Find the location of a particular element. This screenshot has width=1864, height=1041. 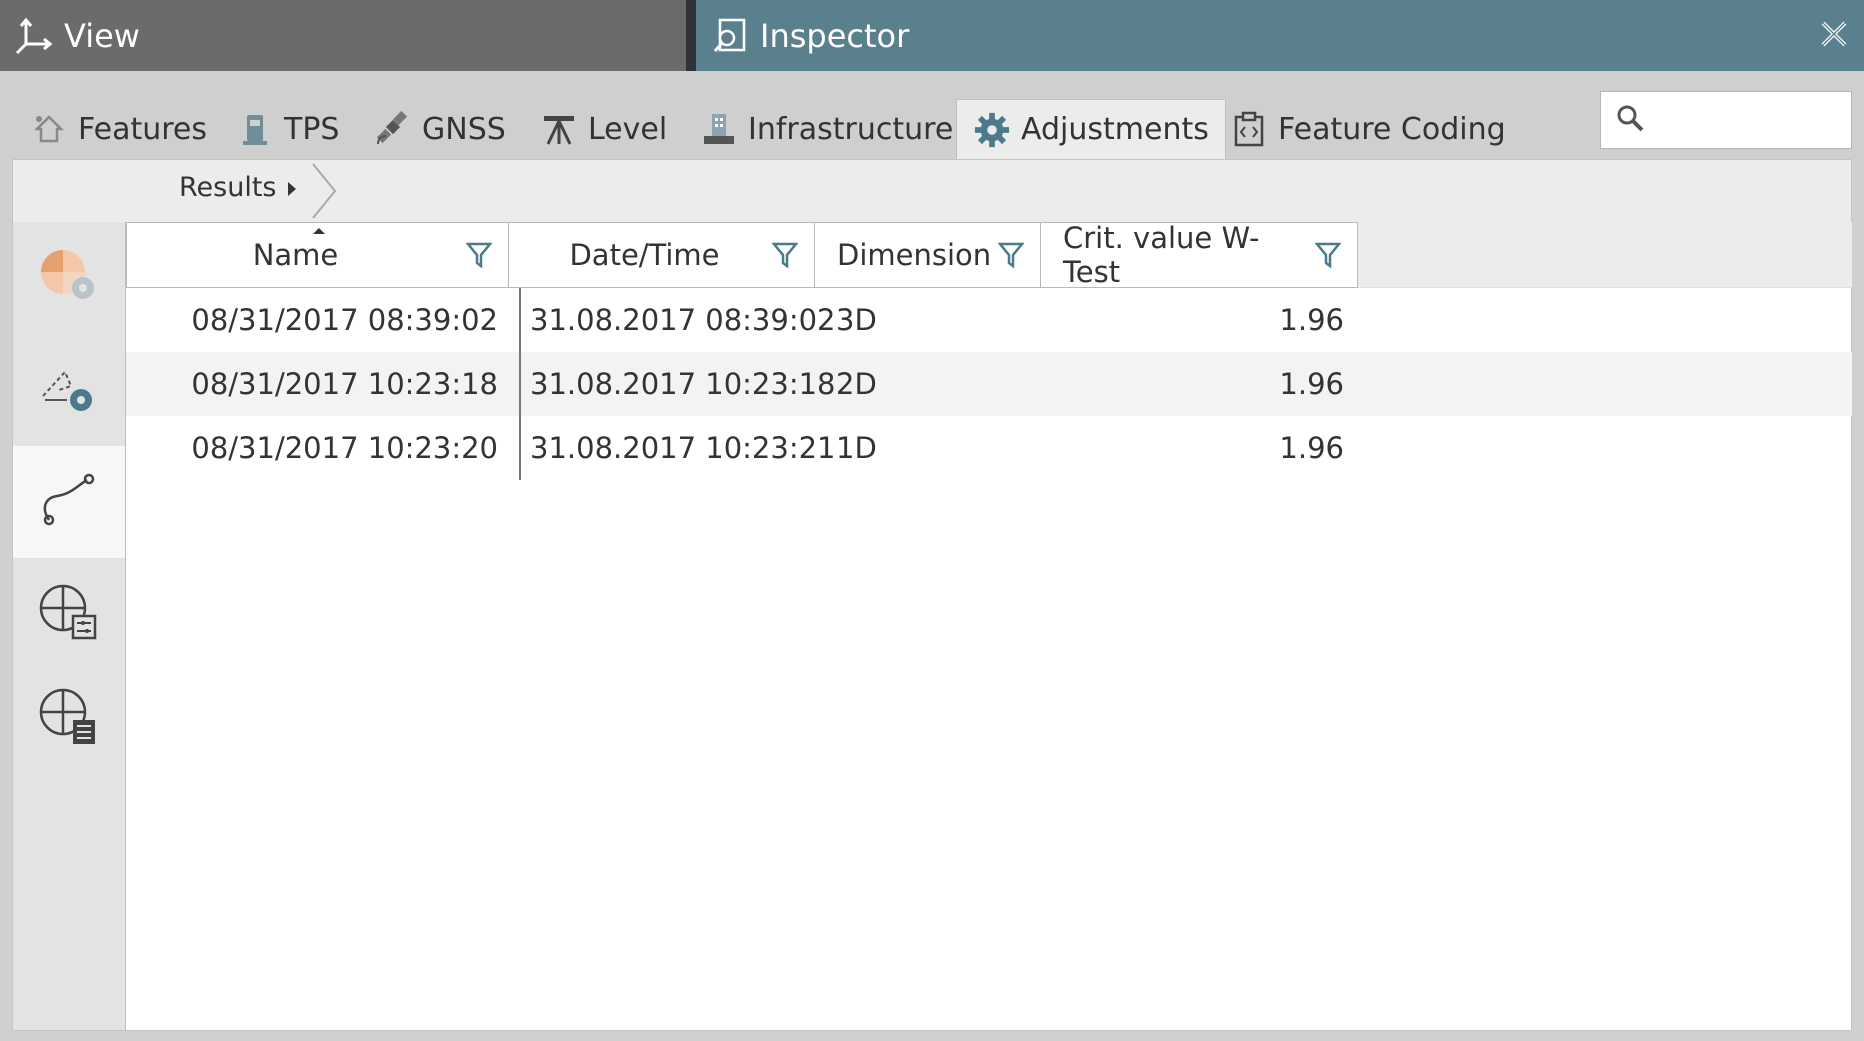

cell-name: 08/31/2017 08:39:02 is located at coordinates (344, 320).